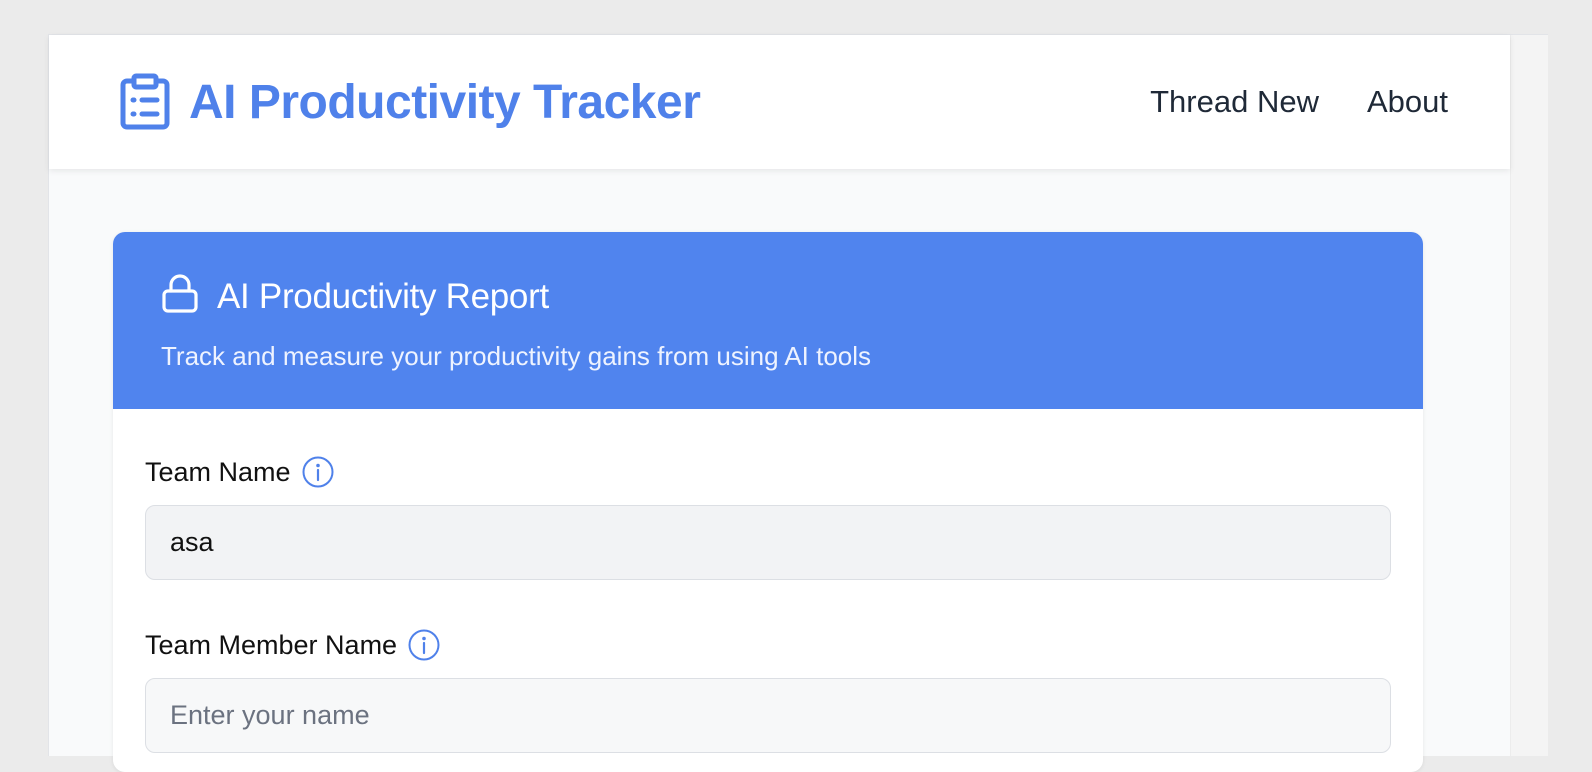  Describe the element at coordinates (445, 102) in the screenshot. I see `app-title: AI Productivity Tracker` at that location.